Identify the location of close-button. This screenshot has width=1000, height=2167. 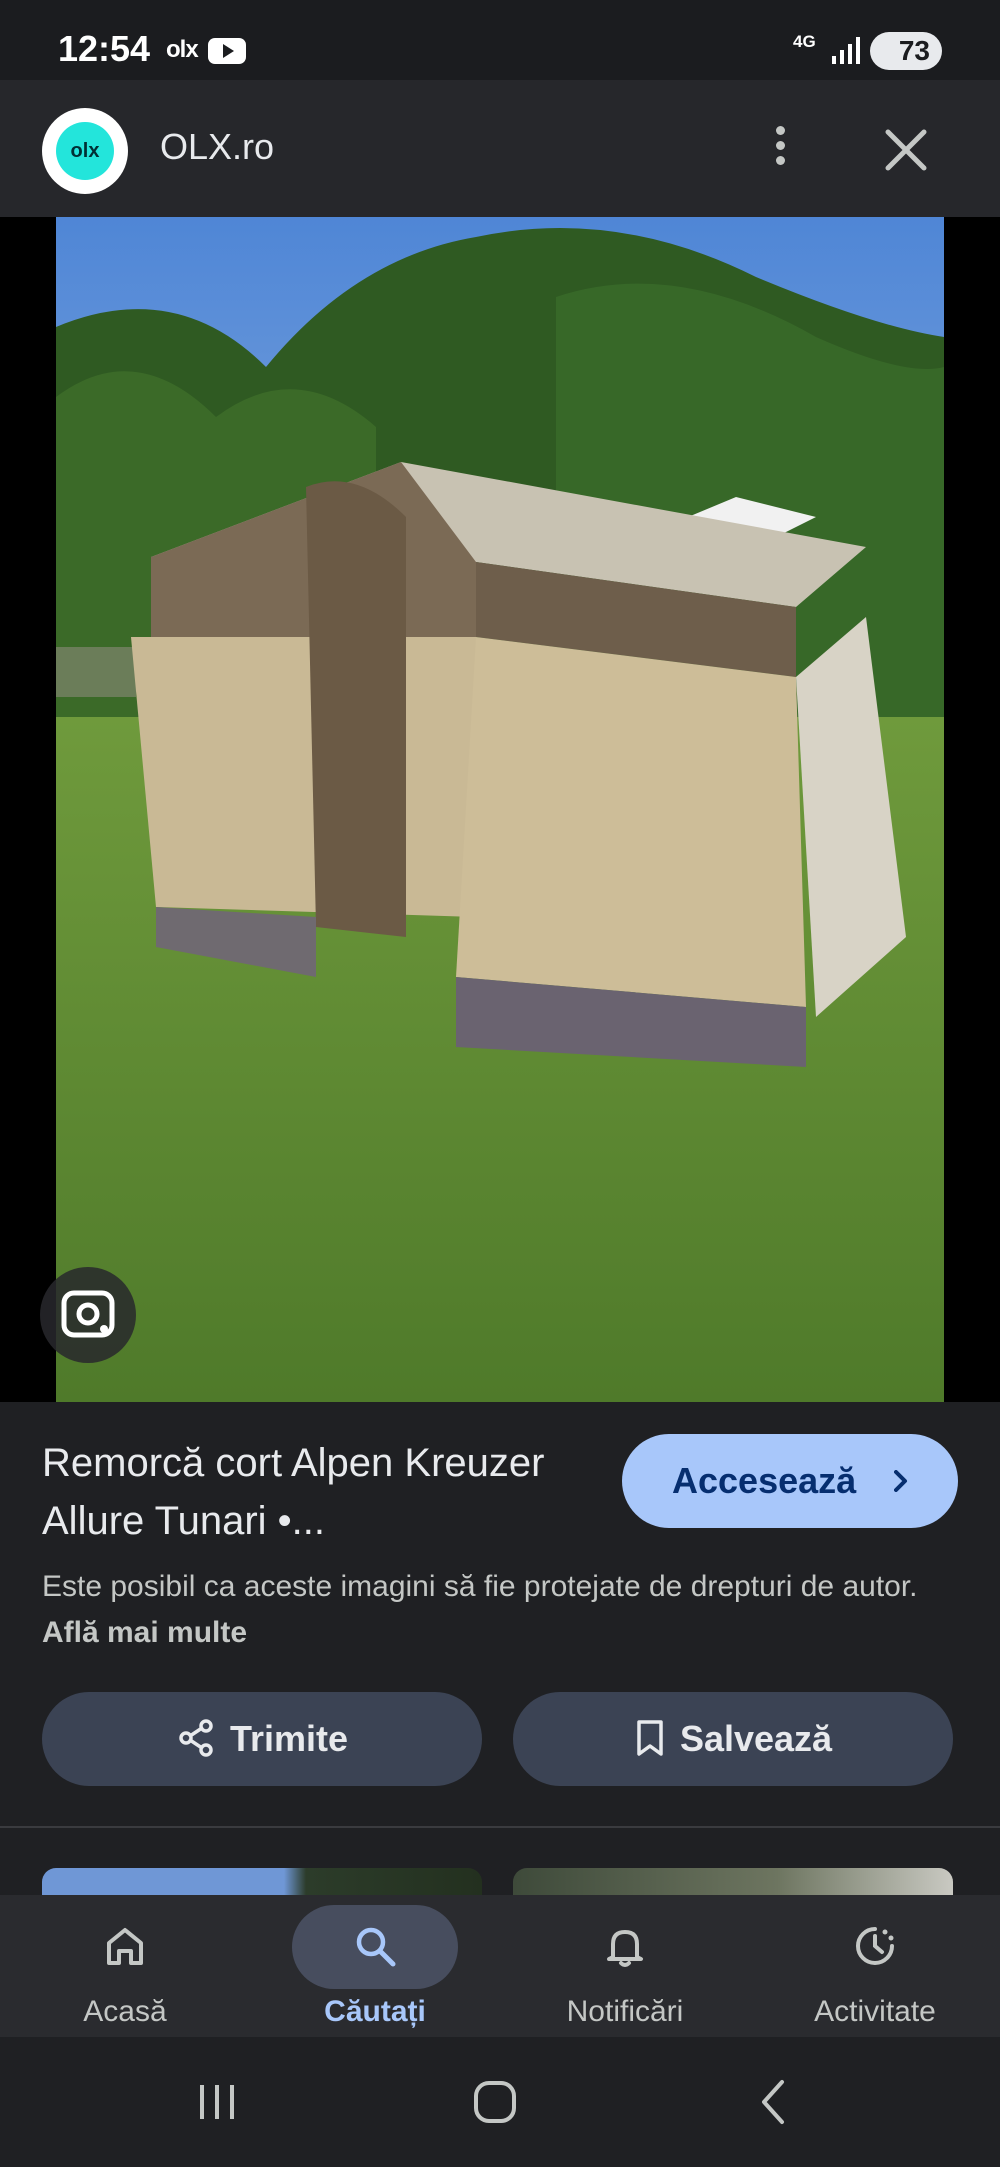
(906, 150).